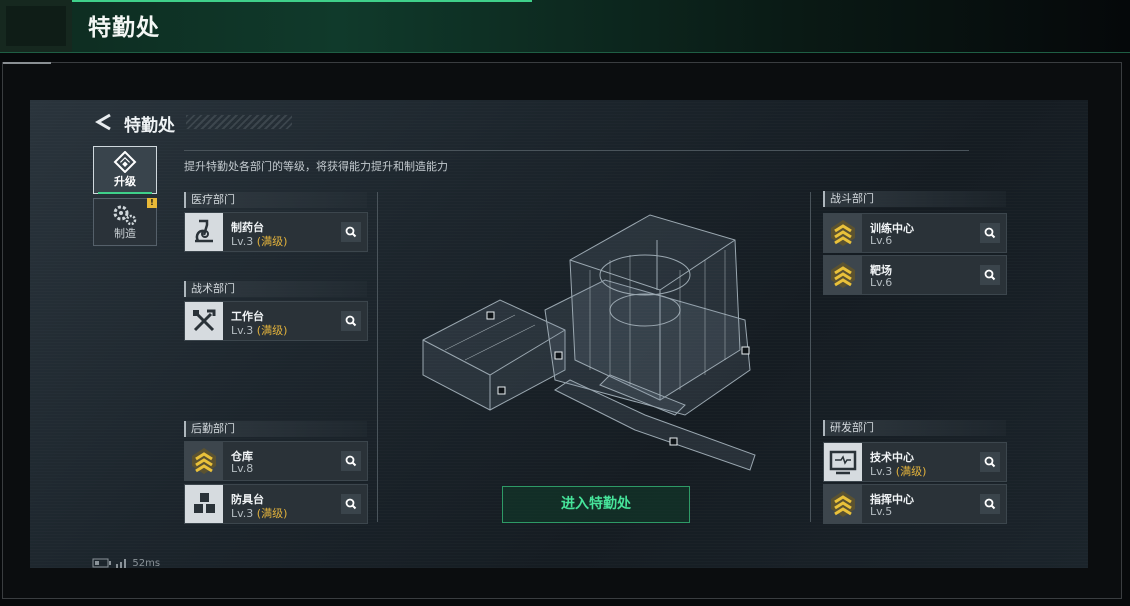 The height and width of the screenshot is (606, 1130). I want to click on dept-title-combat: 战斗部门, so click(914, 199).